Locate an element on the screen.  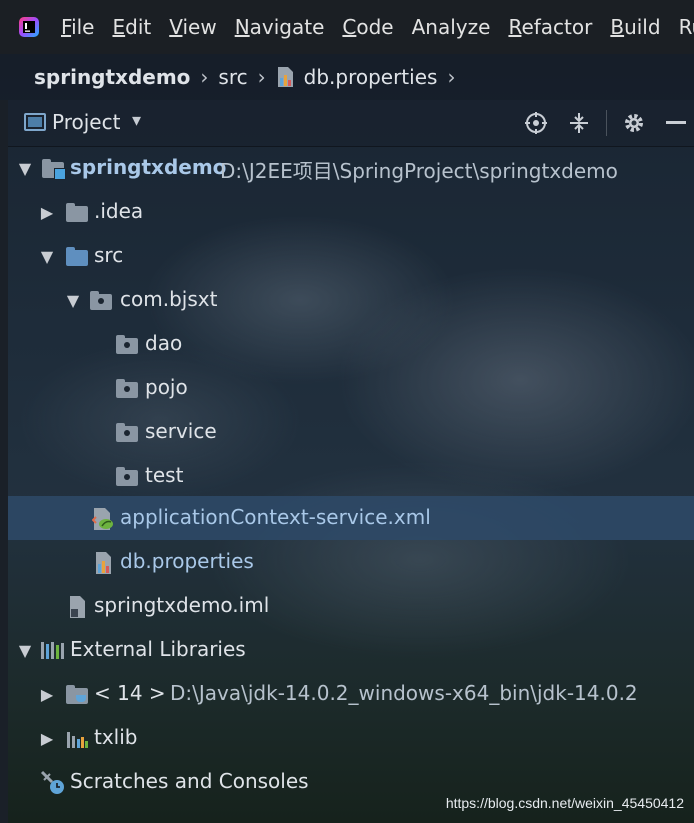
toolbar-divider is located at coordinates (606, 123).